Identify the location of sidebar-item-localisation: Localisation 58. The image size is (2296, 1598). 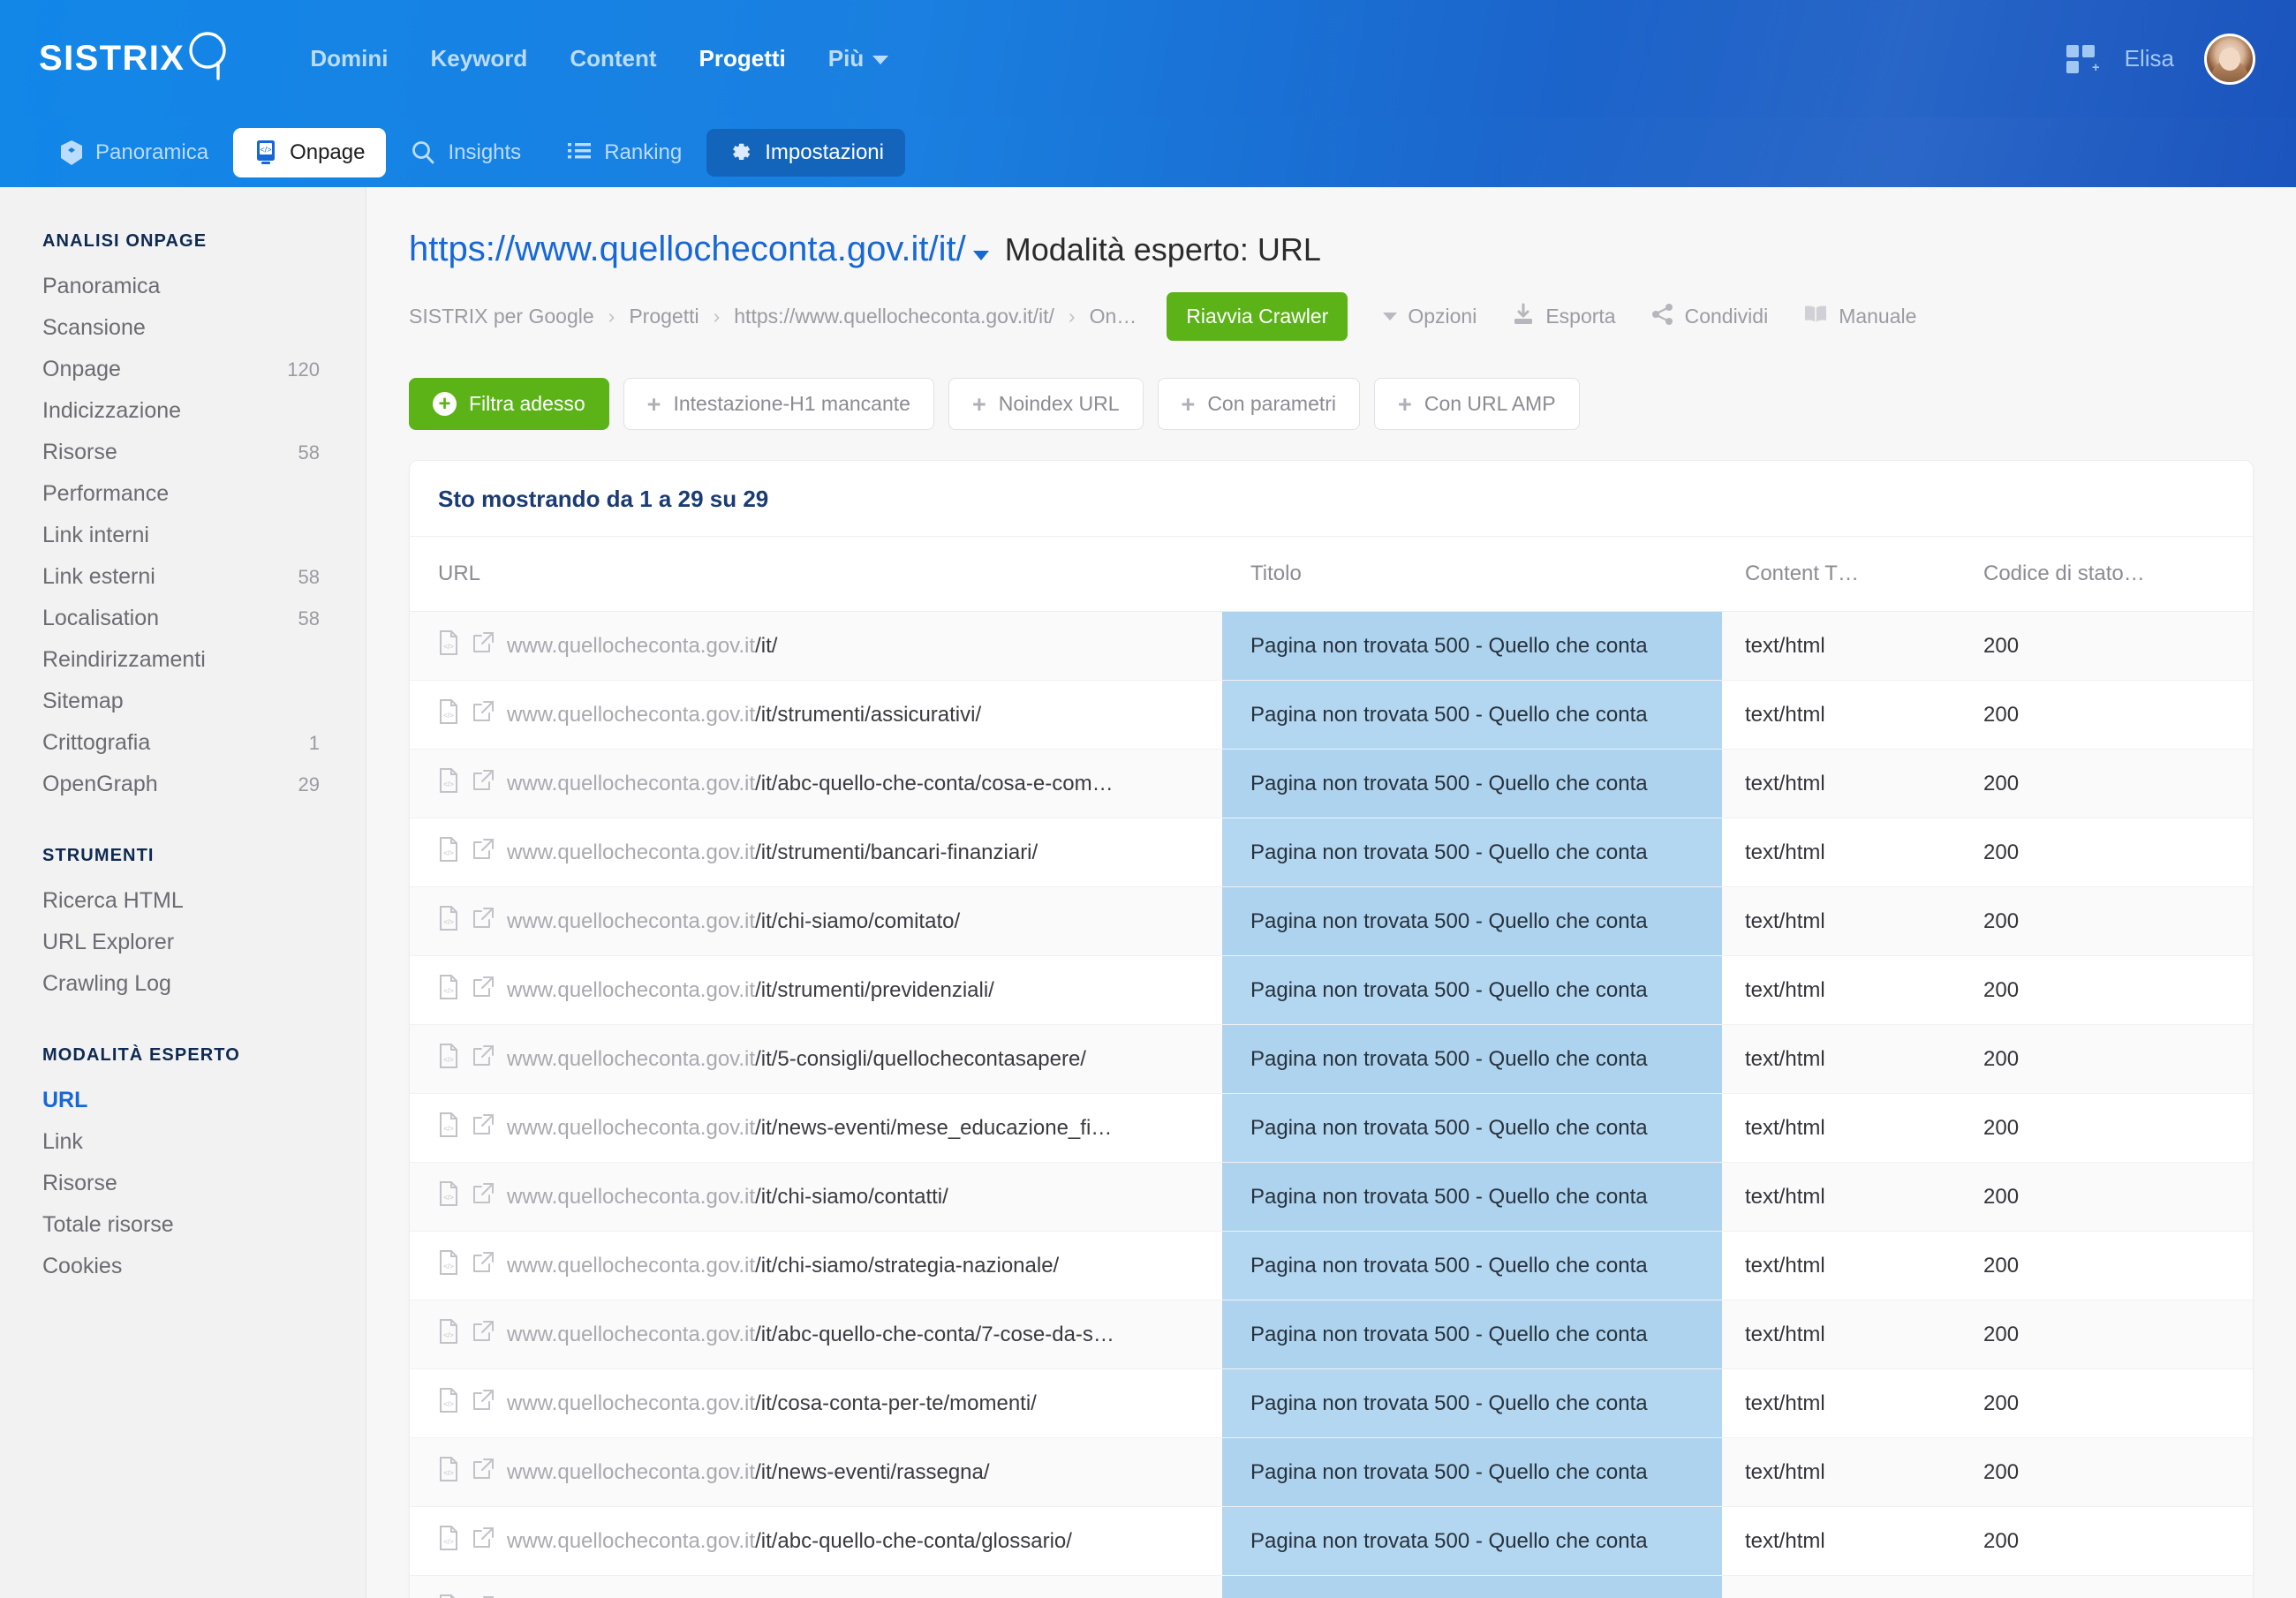
(183, 618).